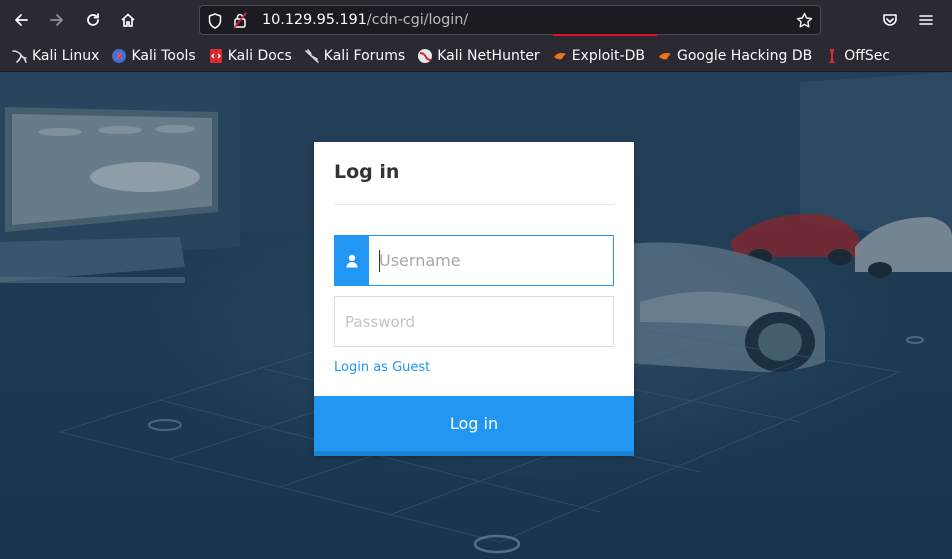 The width and height of the screenshot is (952, 559). I want to click on star-icon, so click(804, 20).